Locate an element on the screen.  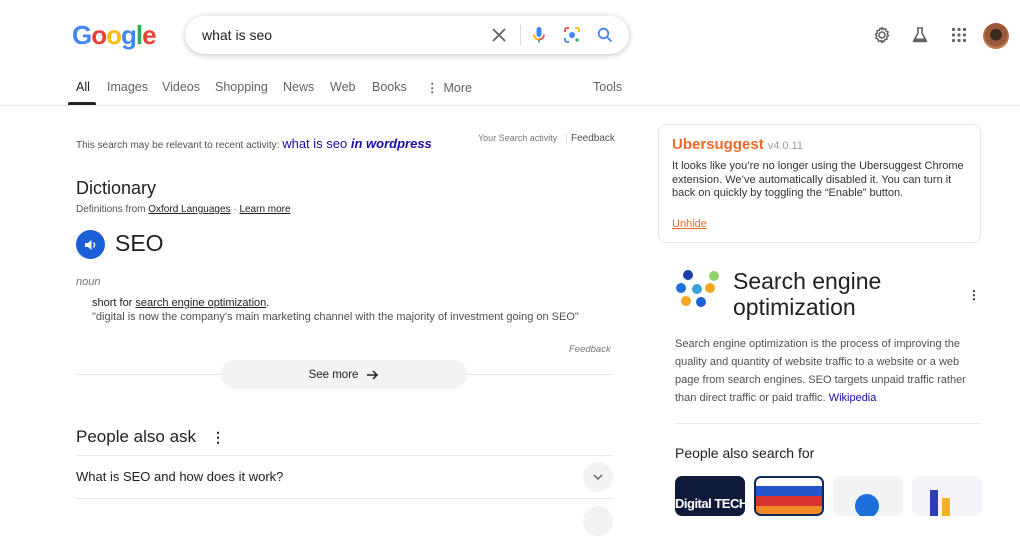
ubersuggest-name: Ubersuggest is located at coordinates (718, 144).